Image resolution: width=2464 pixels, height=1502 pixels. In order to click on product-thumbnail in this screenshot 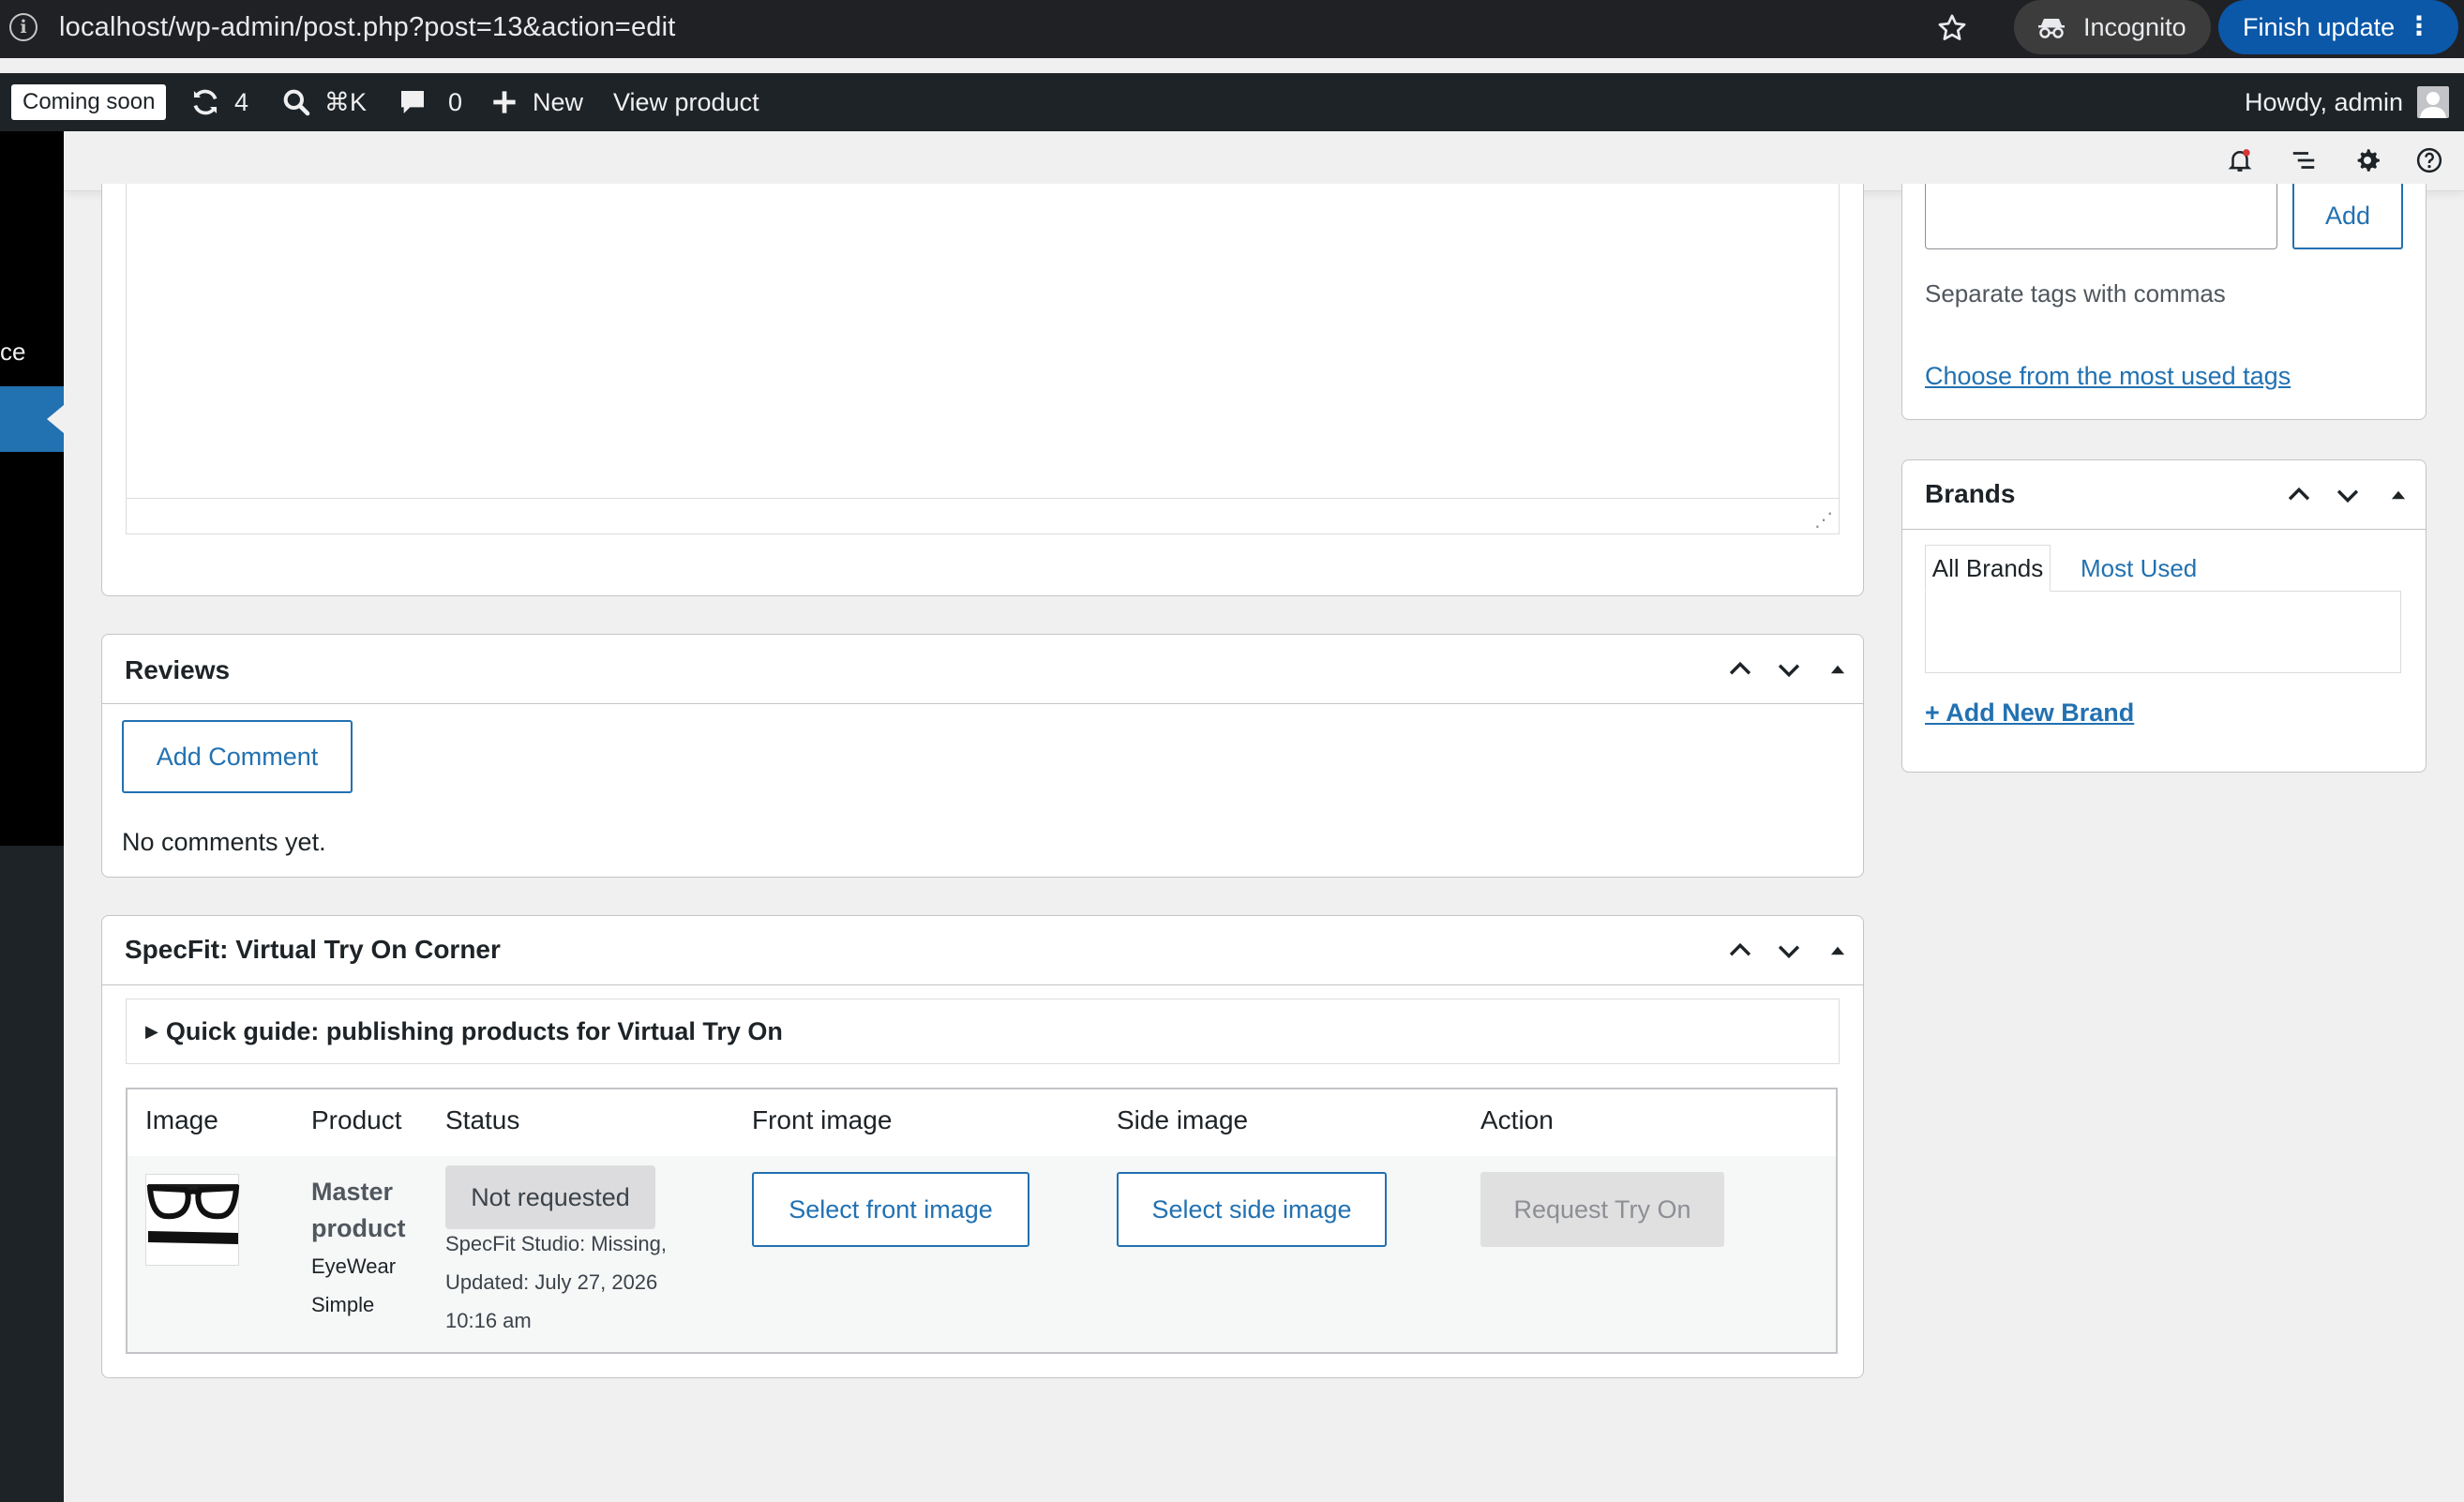, I will do `click(192, 1220)`.